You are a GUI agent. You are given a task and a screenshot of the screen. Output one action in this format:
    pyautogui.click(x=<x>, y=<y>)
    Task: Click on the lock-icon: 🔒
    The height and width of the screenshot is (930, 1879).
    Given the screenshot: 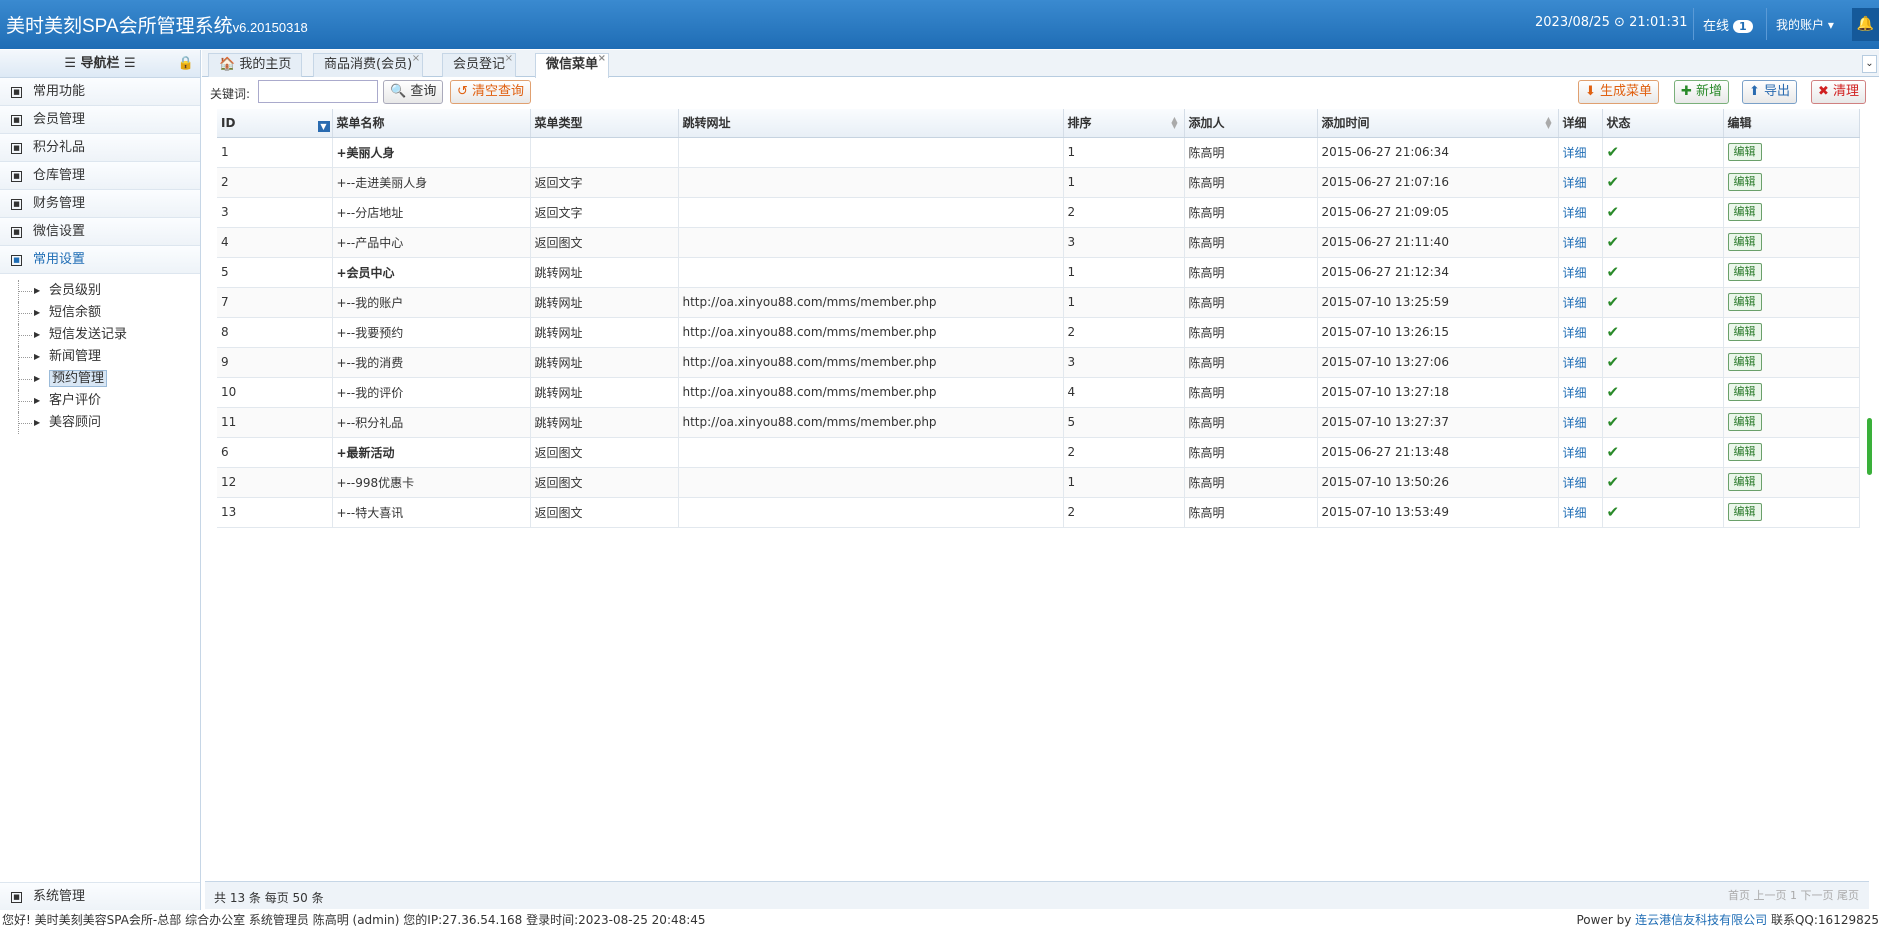 What is the action you would take?
    pyautogui.click(x=186, y=64)
    